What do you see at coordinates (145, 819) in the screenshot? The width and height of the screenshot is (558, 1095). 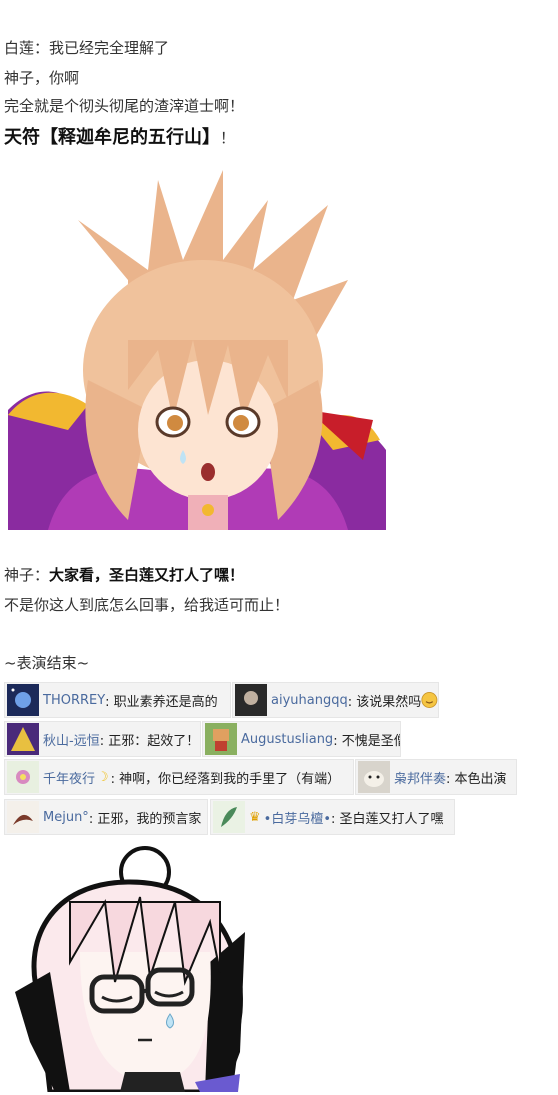 I see `comment-text: : 正邪，我的预言家` at bounding box center [145, 819].